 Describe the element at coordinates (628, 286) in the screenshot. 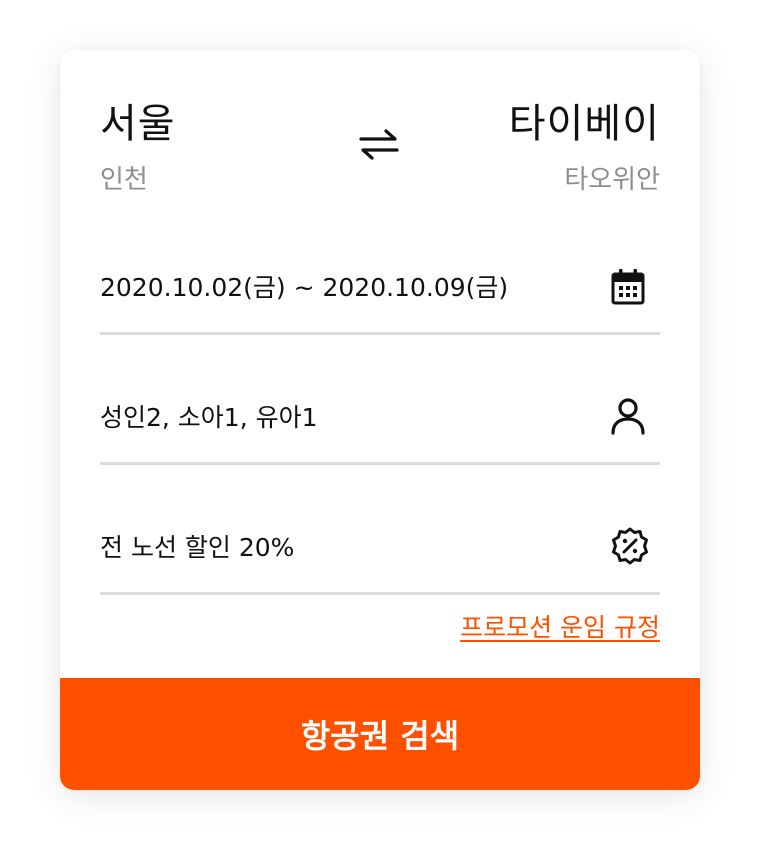

I see `calendar-icon` at that location.